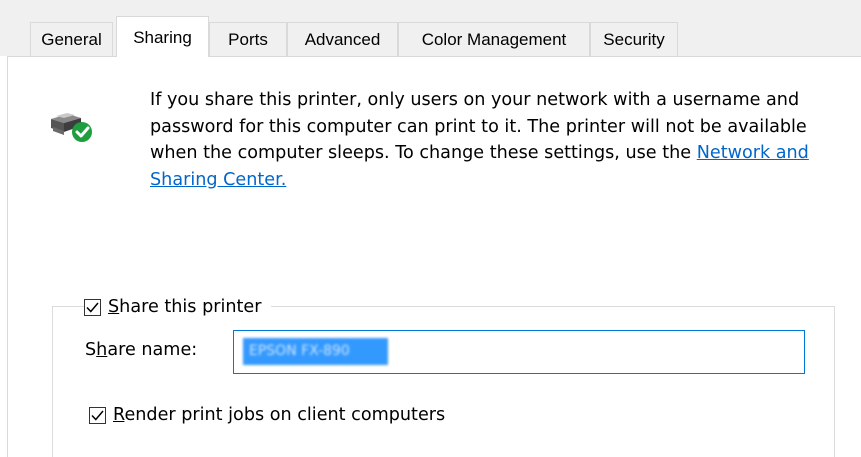 The image size is (861, 457). Describe the element at coordinates (248, 39) in the screenshot. I see `tab-ports: Ports` at that location.